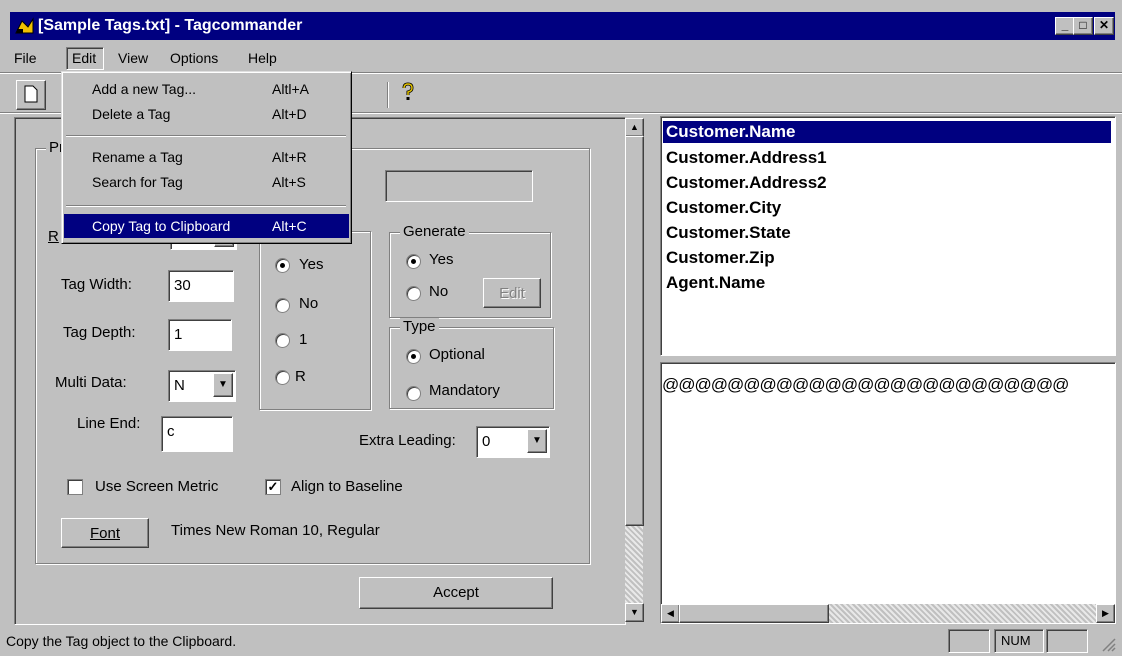 Image resolution: width=1122 pixels, height=656 pixels. What do you see at coordinates (206, 226) in the screenshot?
I see `menu-item-copy-tag: Copy Tag to Clipboard Alt+C` at bounding box center [206, 226].